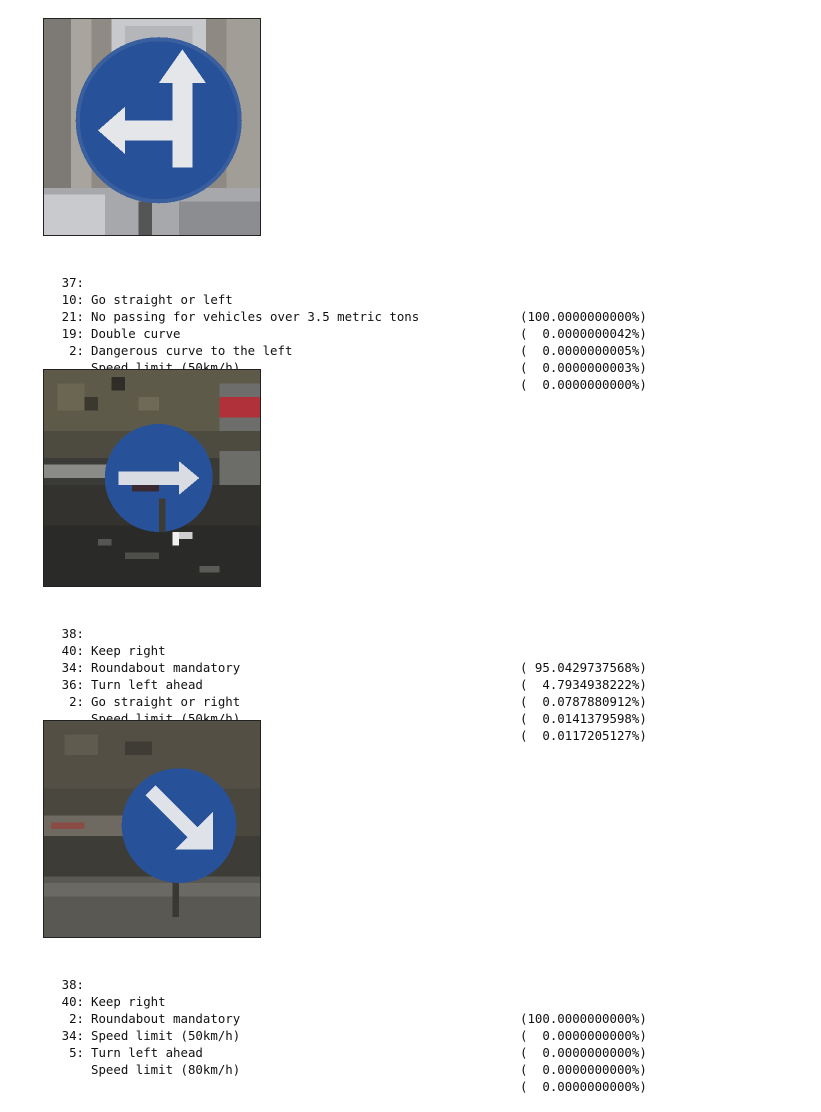 The height and width of the screenshot is (1112, 821). Describe the element at coordinates (583, 735) in the screenshot. I see `probability: ( 0.0117205127%)` at that location.